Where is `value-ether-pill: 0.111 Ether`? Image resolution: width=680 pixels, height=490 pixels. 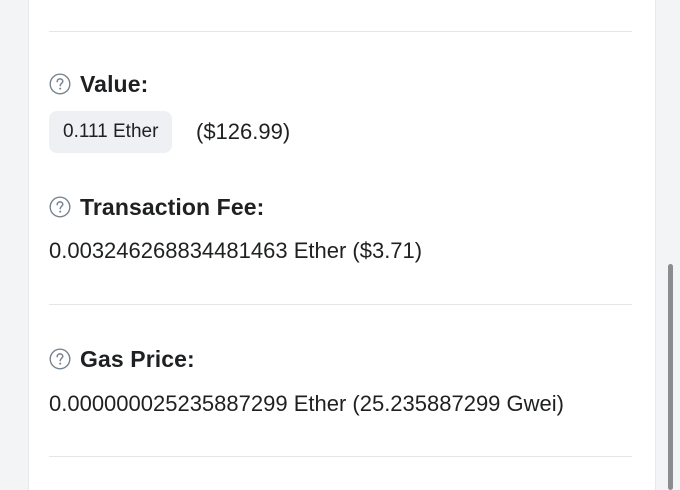 value-ether-pill: 0.111 Ether is located at coordinates (111, 132).